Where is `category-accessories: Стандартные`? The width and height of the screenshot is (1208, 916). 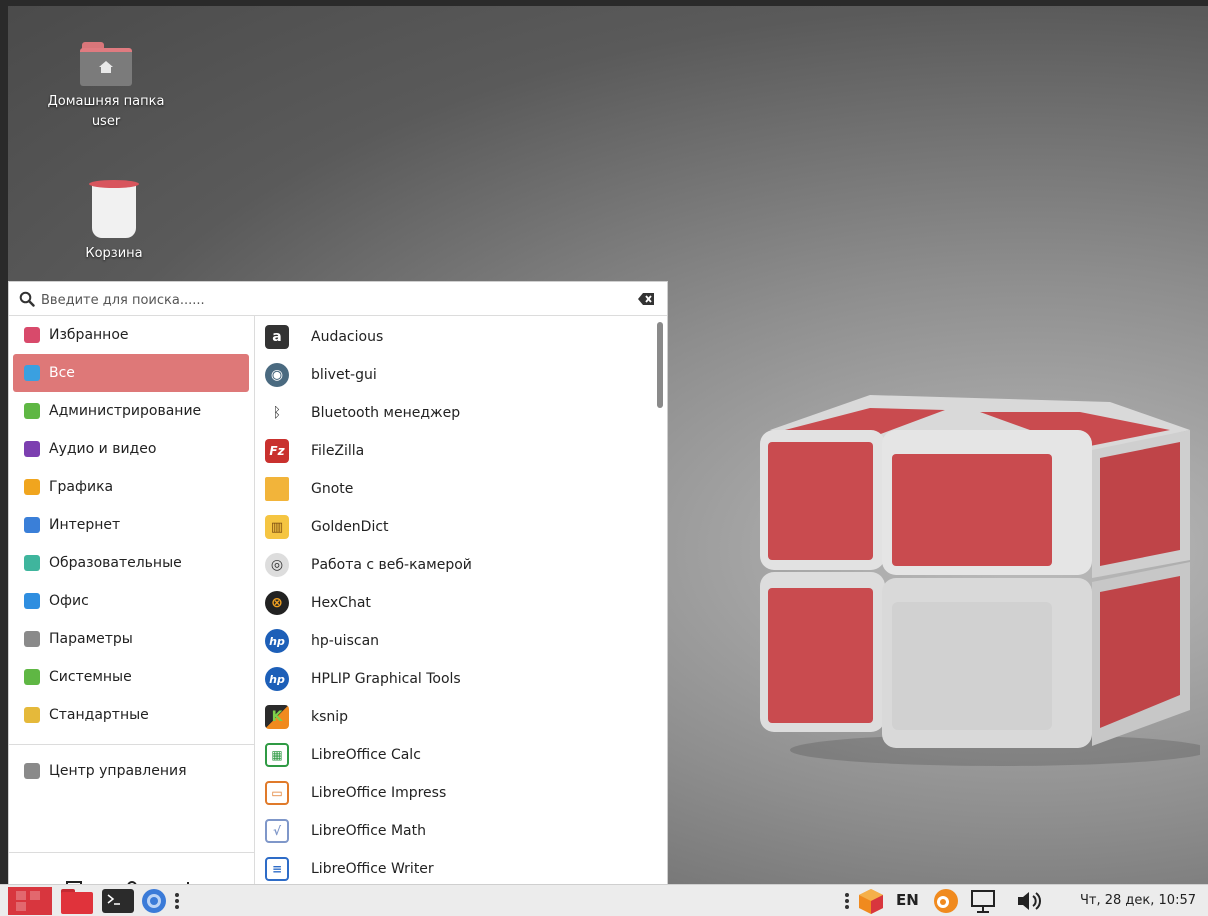 category-accessories: Стандартные is located at coordinates (131, 715).